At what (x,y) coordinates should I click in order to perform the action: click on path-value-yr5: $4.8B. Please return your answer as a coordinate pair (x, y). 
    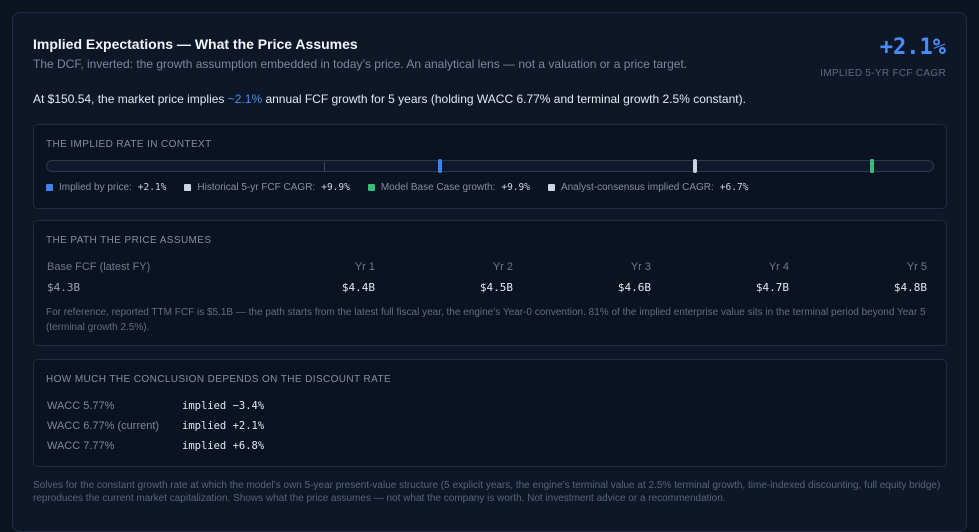
    Looking at the image, I should click on (910, 287).